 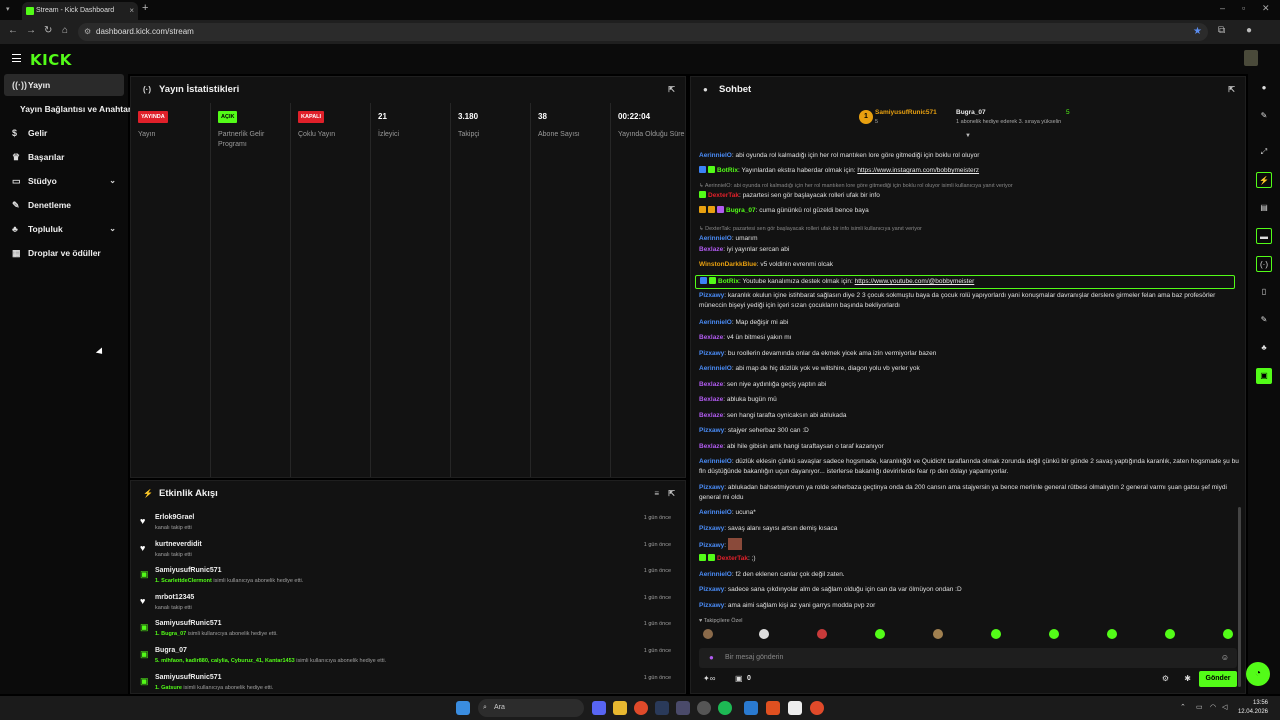 I want to click on sidebar-item-stream-key: Yayın Bağlantısı ve Anahtarı, so click(x=77, y=109).